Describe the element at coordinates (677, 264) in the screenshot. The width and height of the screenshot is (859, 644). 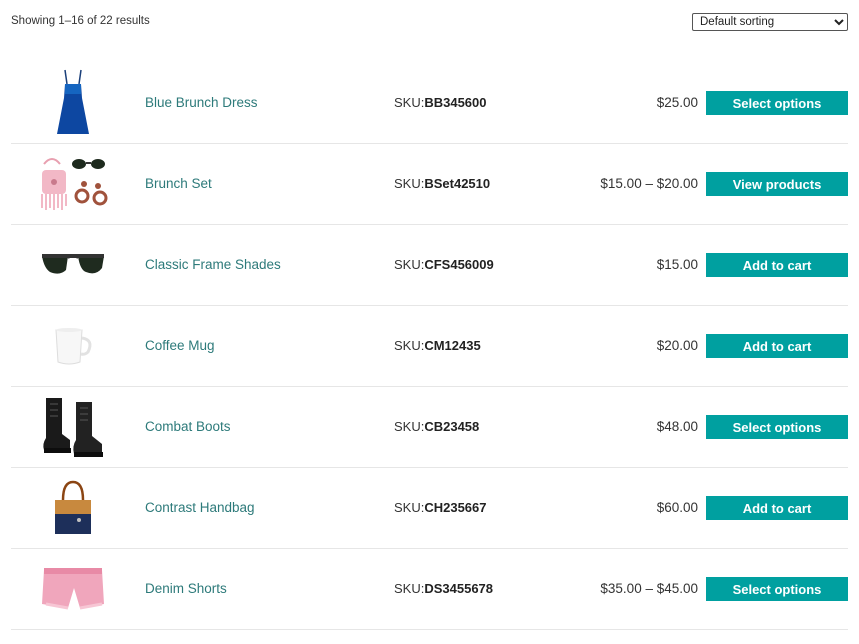
I see `product-price: $15.00` at that location.